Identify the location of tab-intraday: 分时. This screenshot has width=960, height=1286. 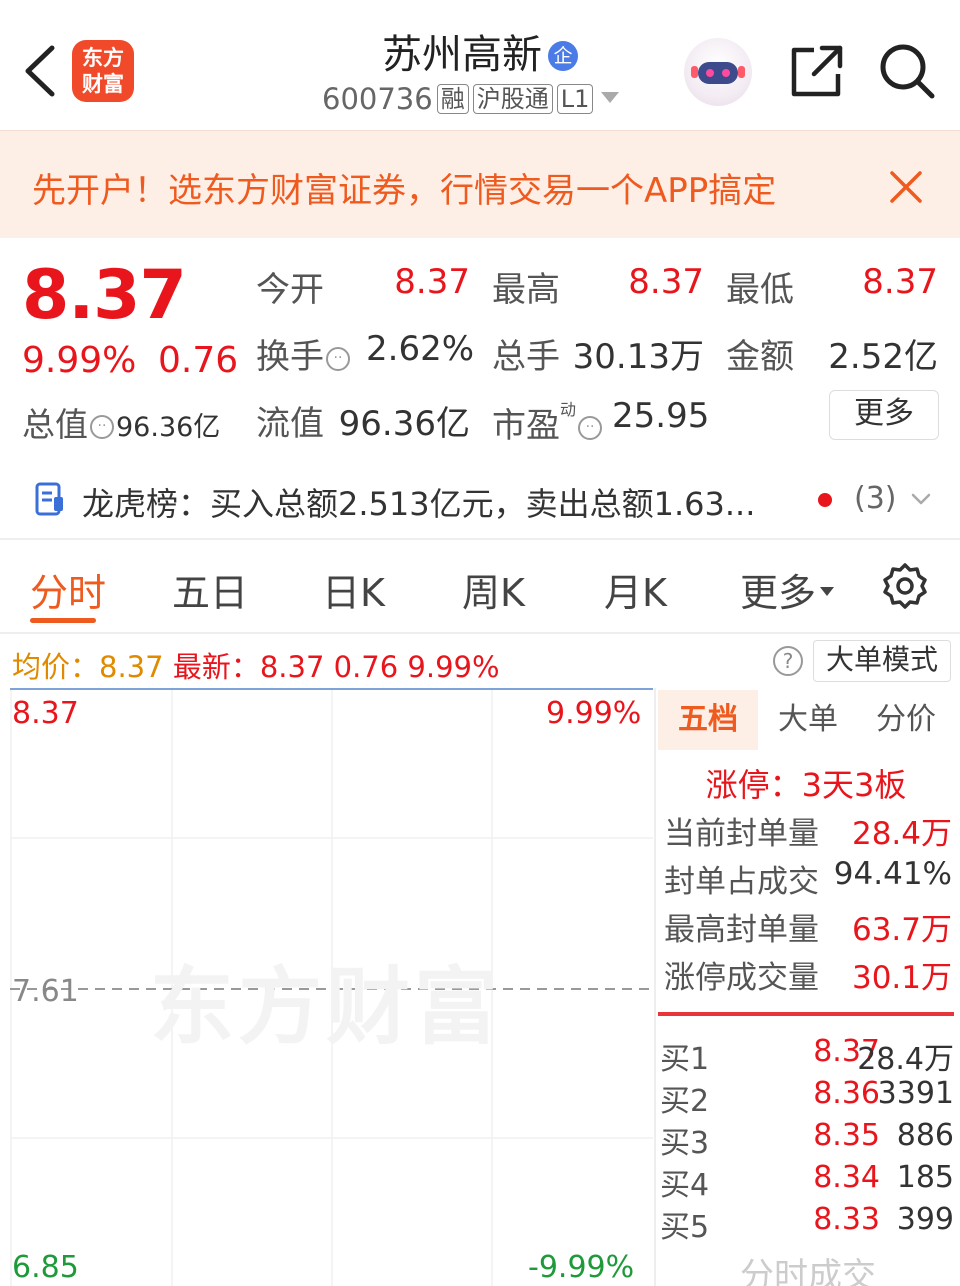
(68, 589).